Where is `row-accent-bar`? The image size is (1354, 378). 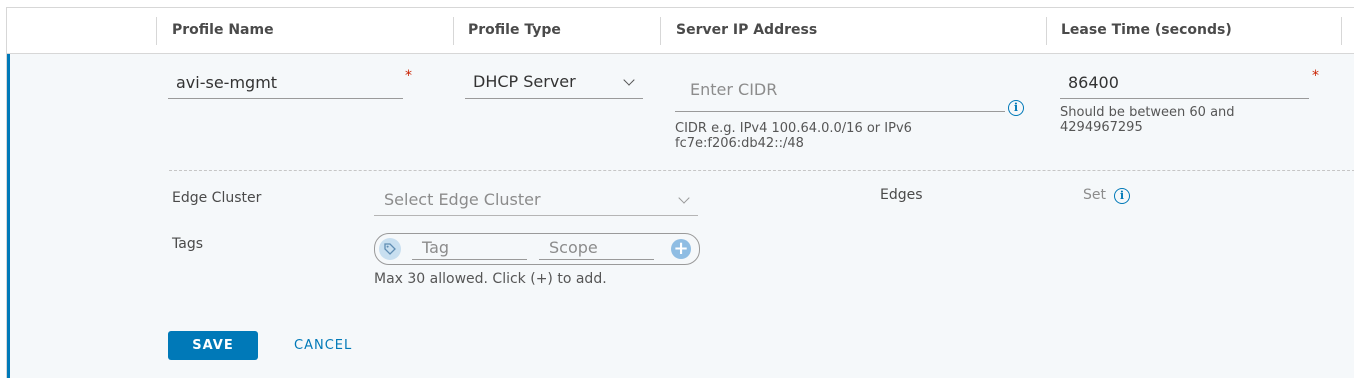
row-accent-bar is located at coordinates (8, 216).